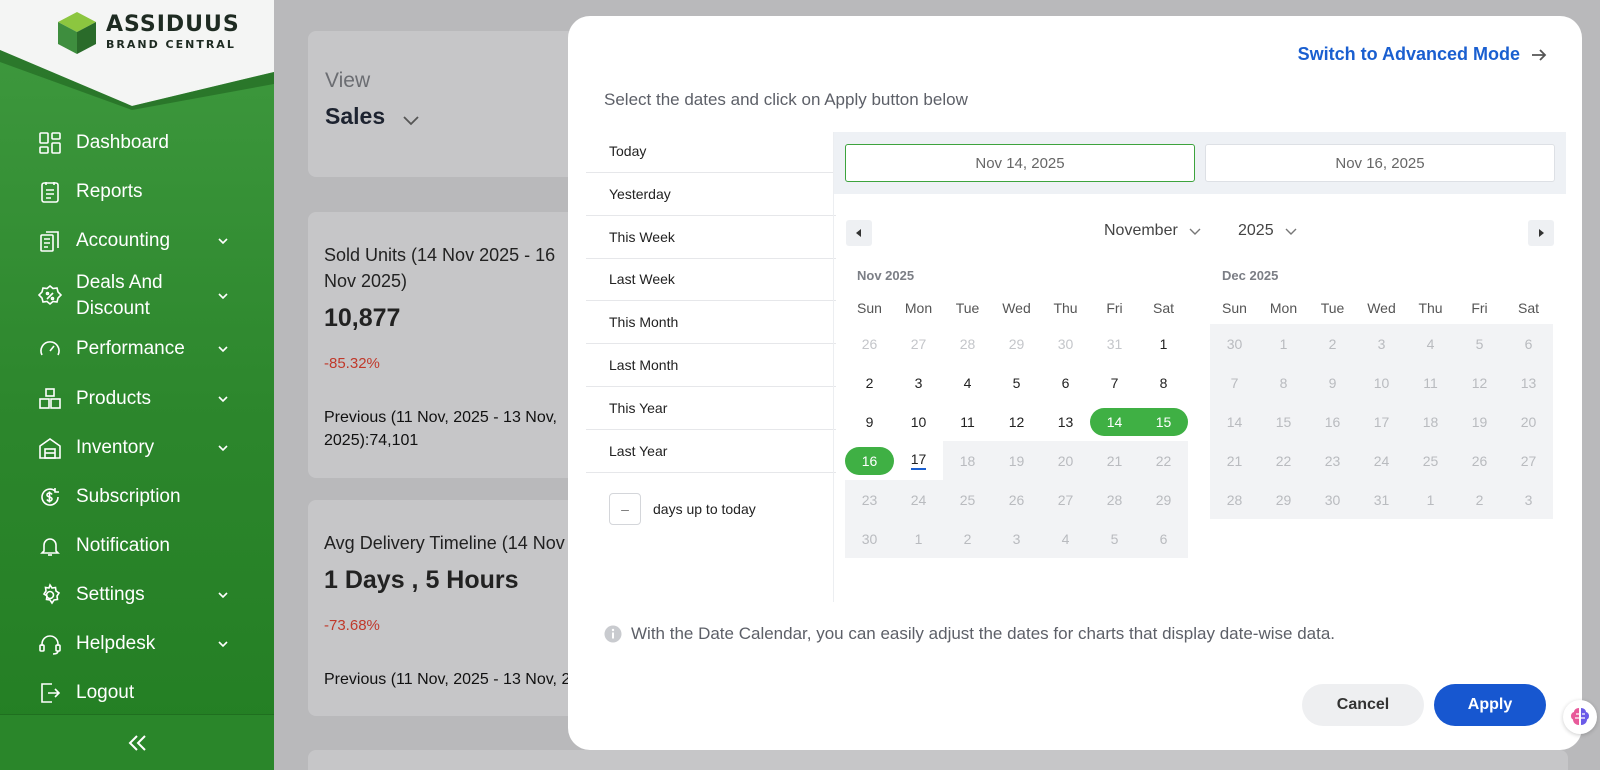 This screenshot has width=1600, height=770. What do you see at coordinates (711, 151) in the screenshot?
I see `preset-today: Today` at bounding box center [711, 151].